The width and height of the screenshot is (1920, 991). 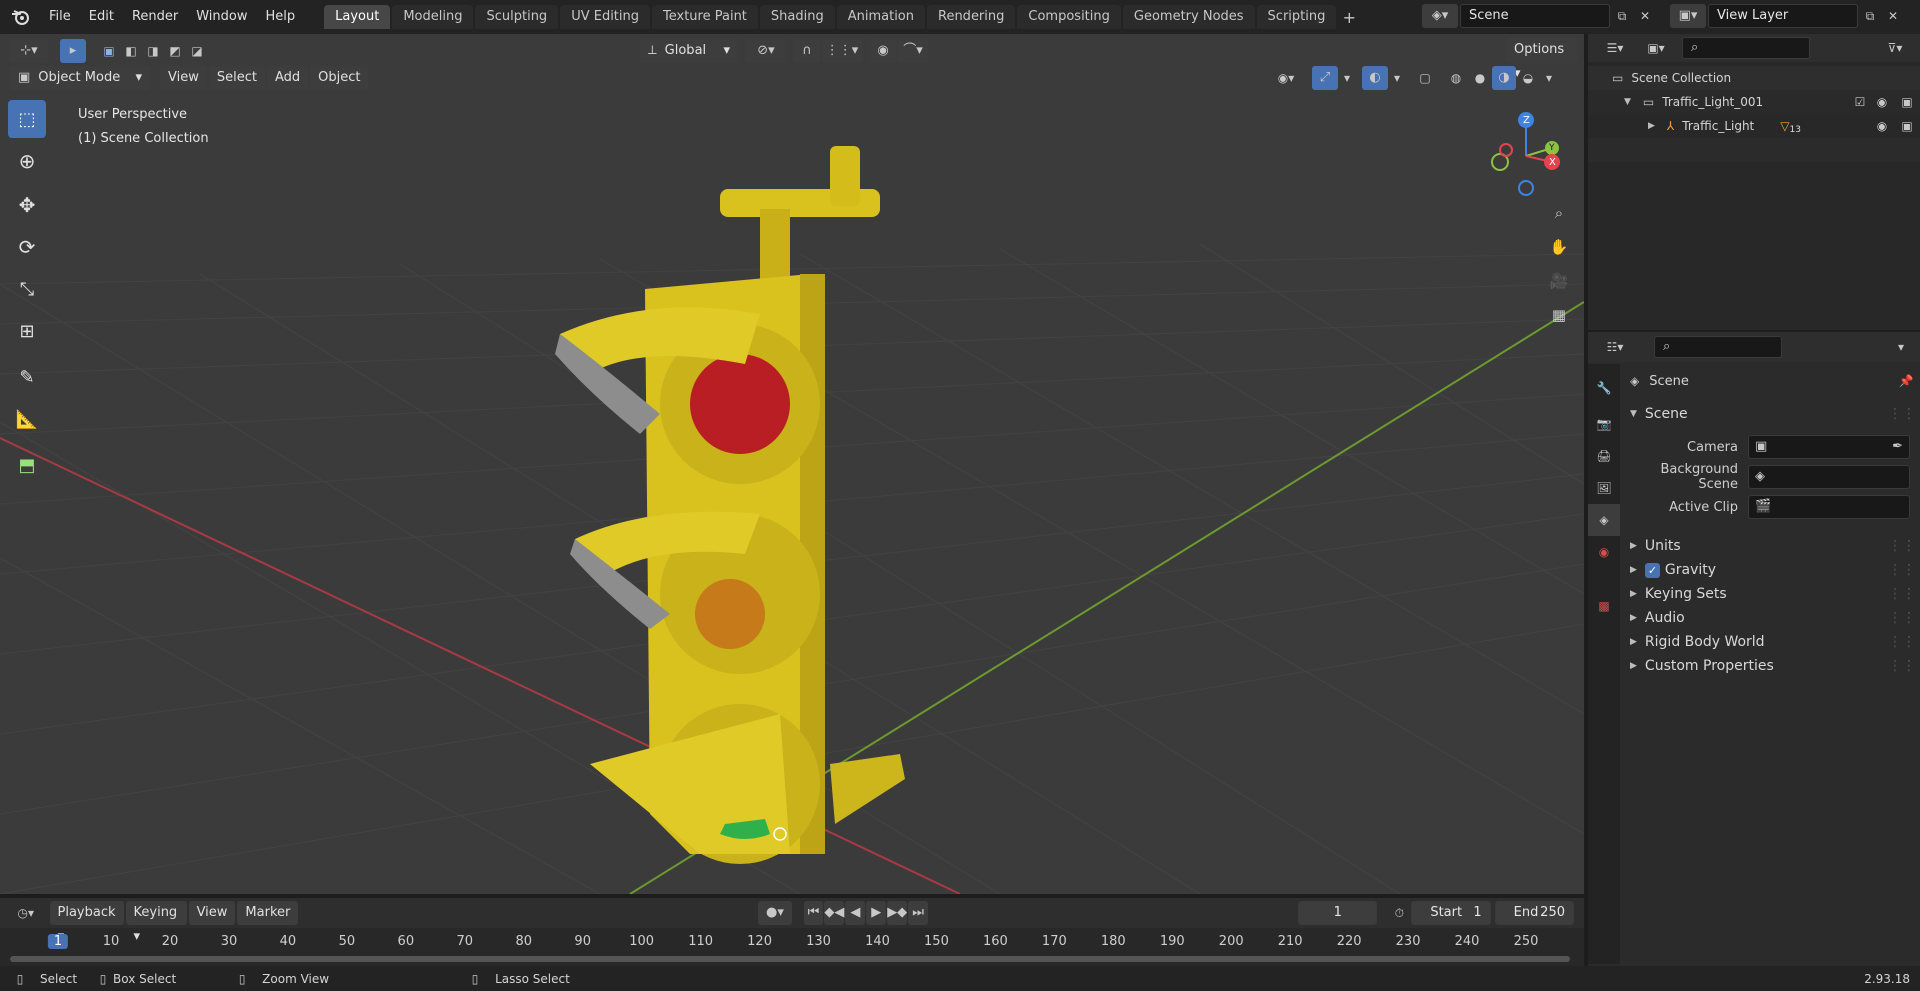 What do you see at coordinates (1770, 414) in the screenshot?
I see `scene-panel-header: ▼ Scene ⋮⋮` at bounding box center [1770, 414].